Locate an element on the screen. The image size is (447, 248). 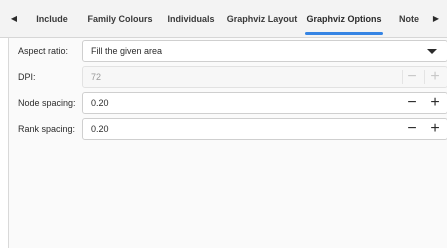
dpi-value: 72 is located at coordinates (96, 77).